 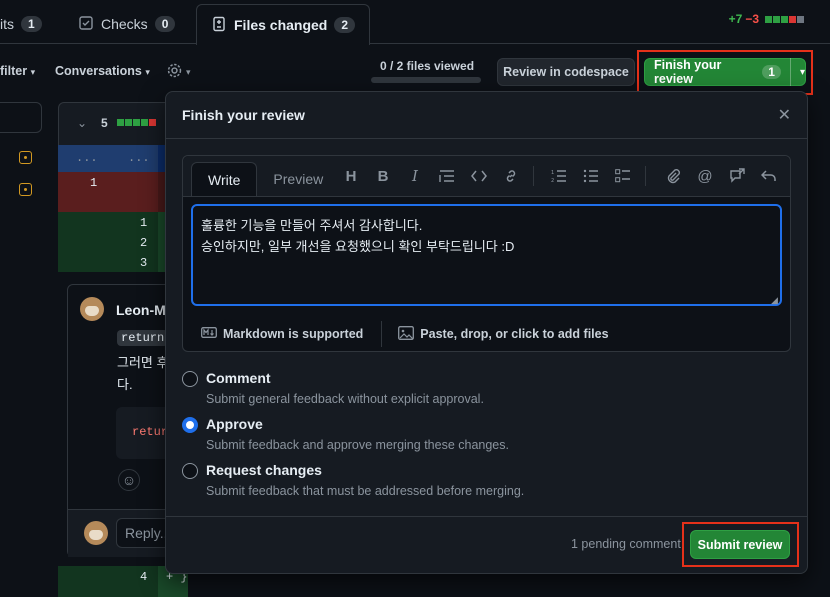 I want to click on file-tree-filter-input, so click(x=21, y=117).